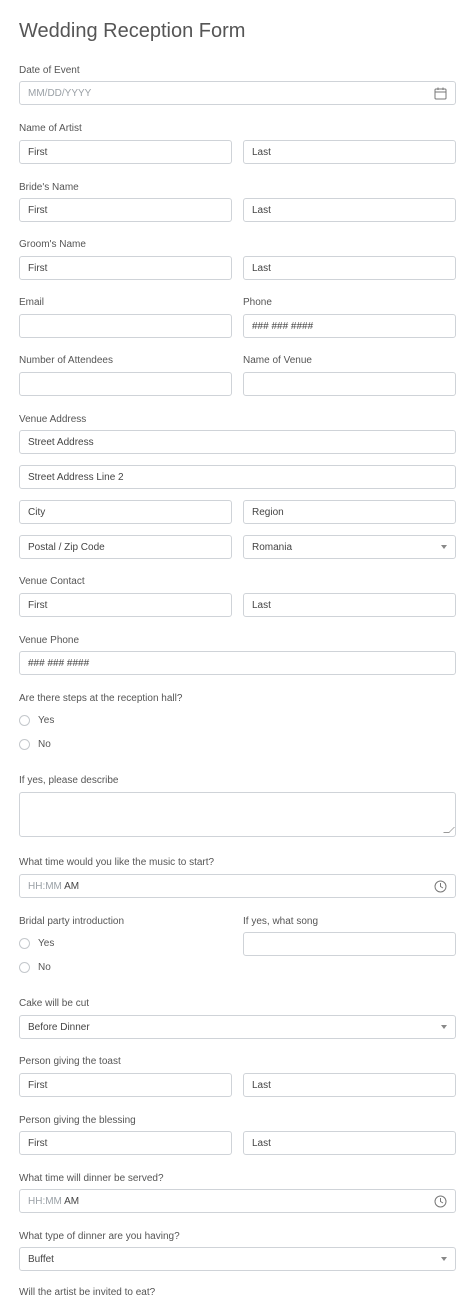  What do you see at coordinates (35, 967) in the screenshot?
I see `bridal-no-radio: No` at bounding box center [35, 967].